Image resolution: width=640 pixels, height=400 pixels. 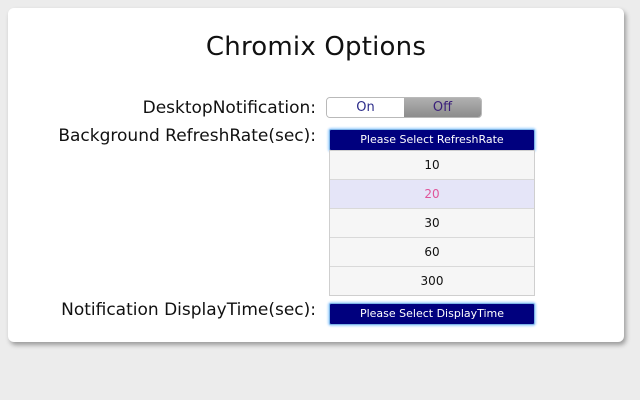 What do you see at coordinates (188, 310) in the screenshot?
I see `display-time-label: Notification DisplayTime(sec):` at bounding box center [188, 310].